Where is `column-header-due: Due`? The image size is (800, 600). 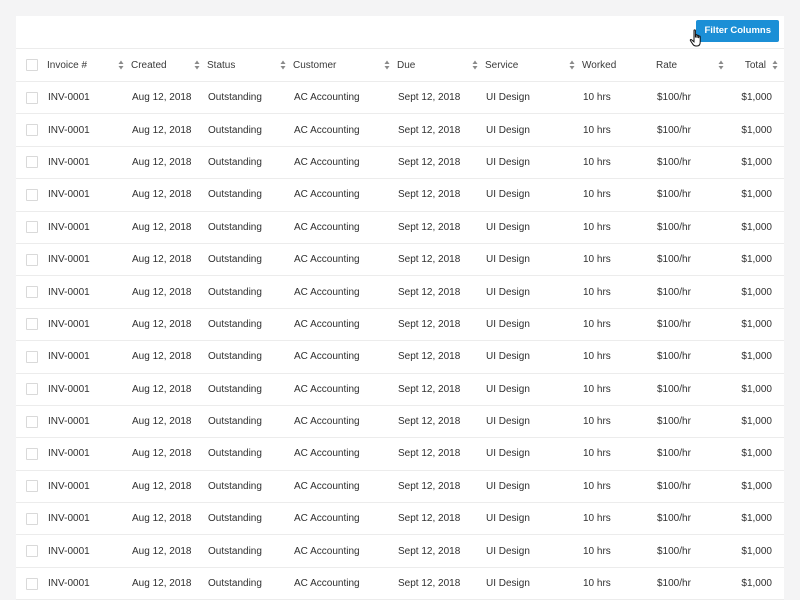 column-header-due: Due is located at coordinates (440, 65).